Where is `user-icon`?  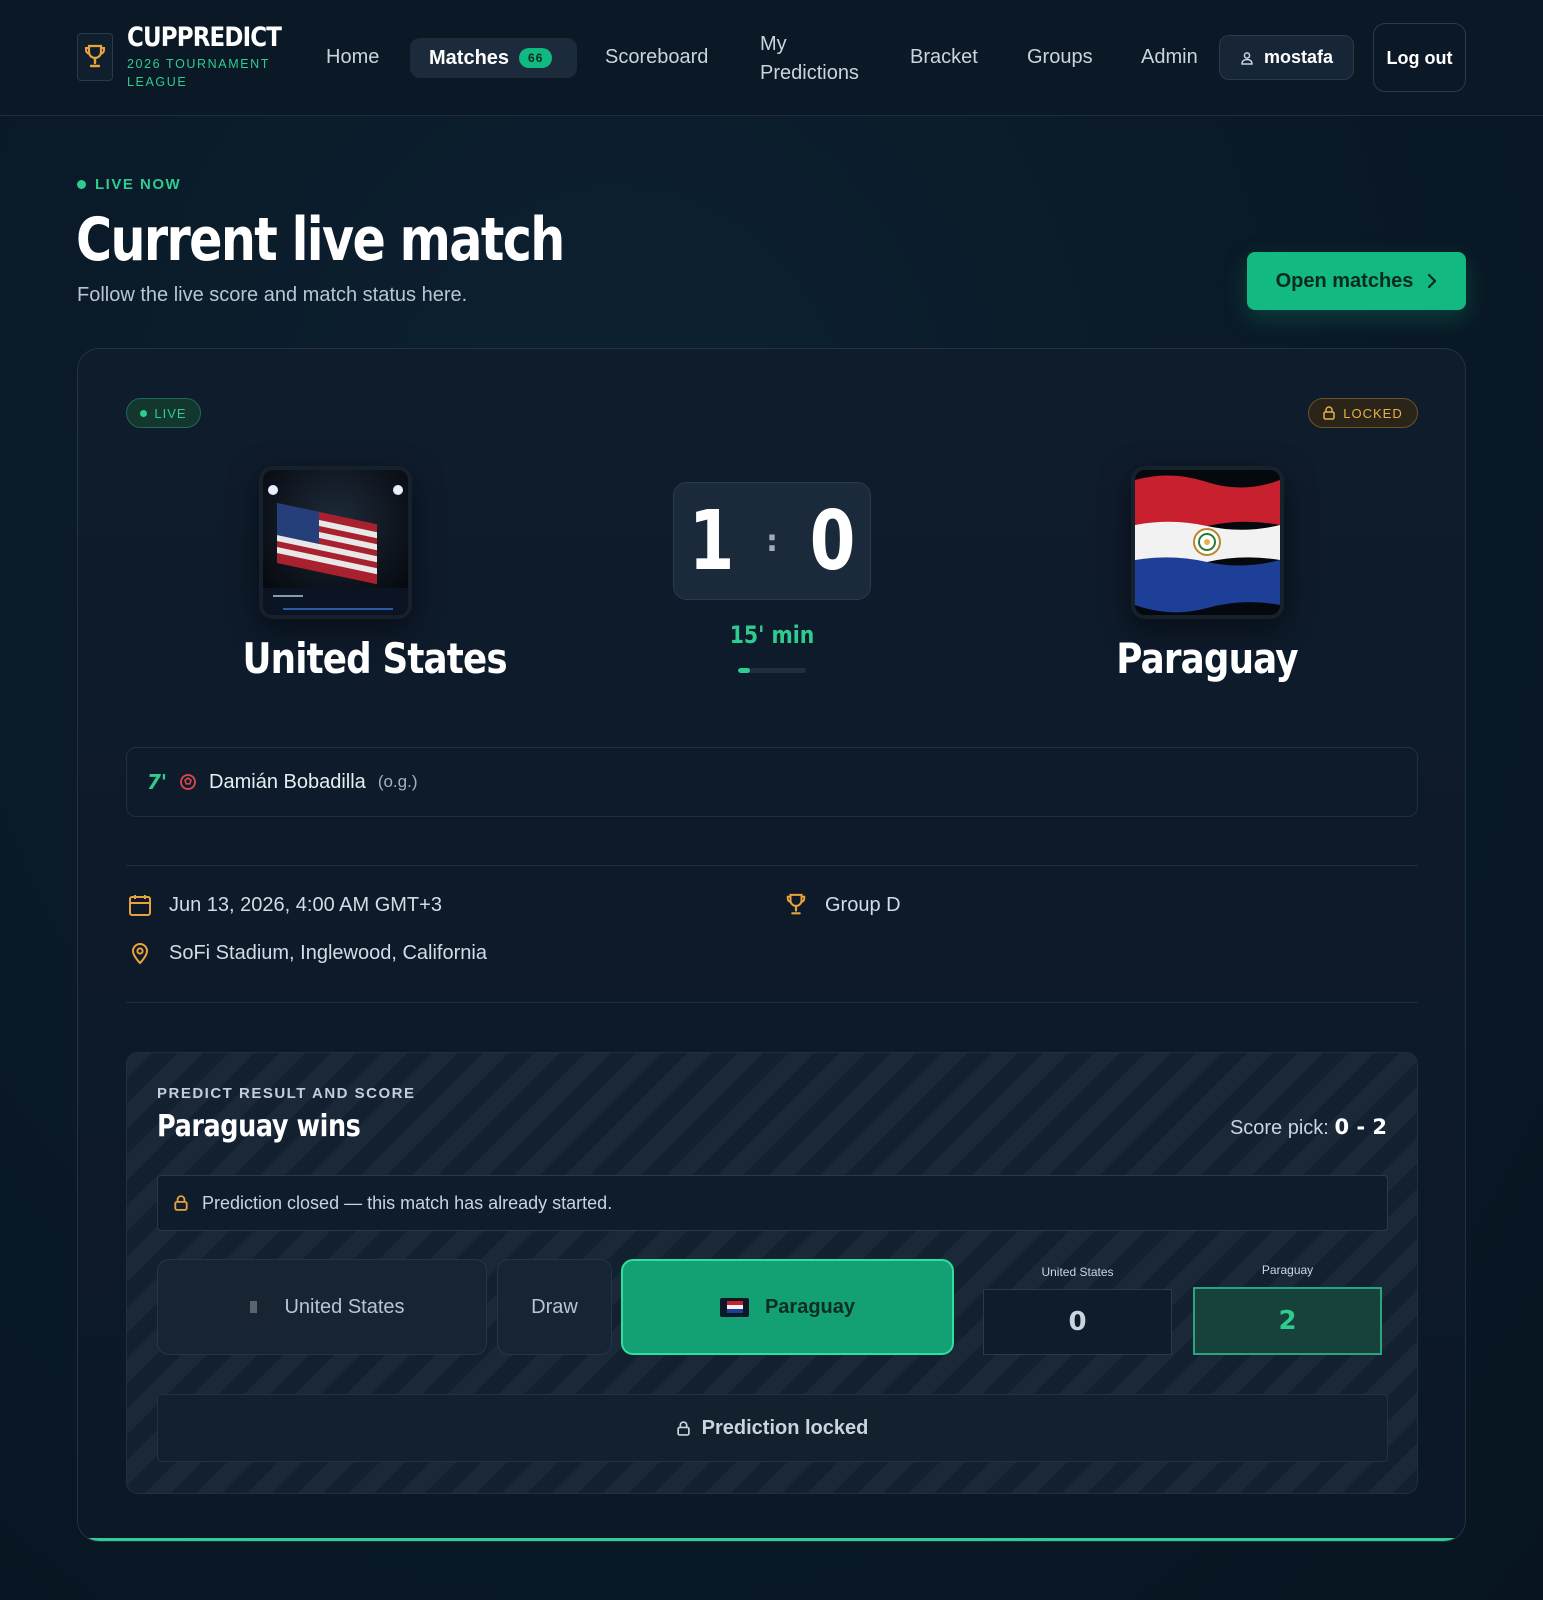 user-icon is located at coordinates (1247, 58).